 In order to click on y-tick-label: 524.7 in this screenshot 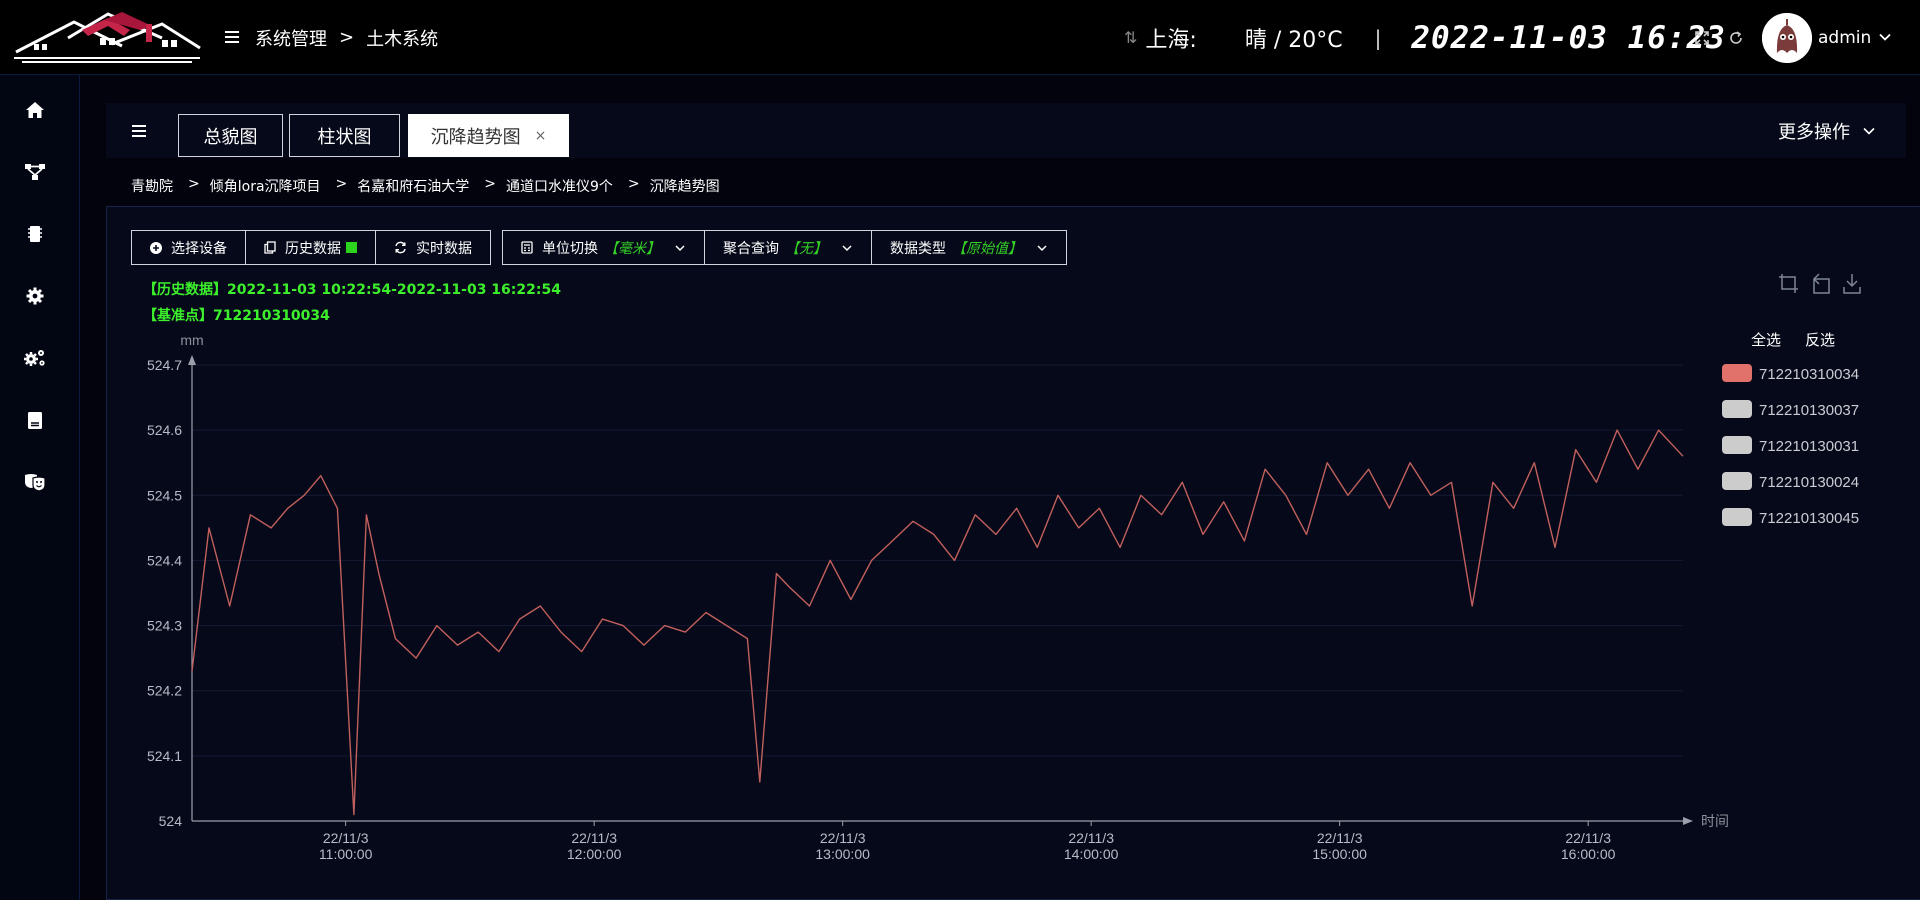, I will do `click(164, 365)`.